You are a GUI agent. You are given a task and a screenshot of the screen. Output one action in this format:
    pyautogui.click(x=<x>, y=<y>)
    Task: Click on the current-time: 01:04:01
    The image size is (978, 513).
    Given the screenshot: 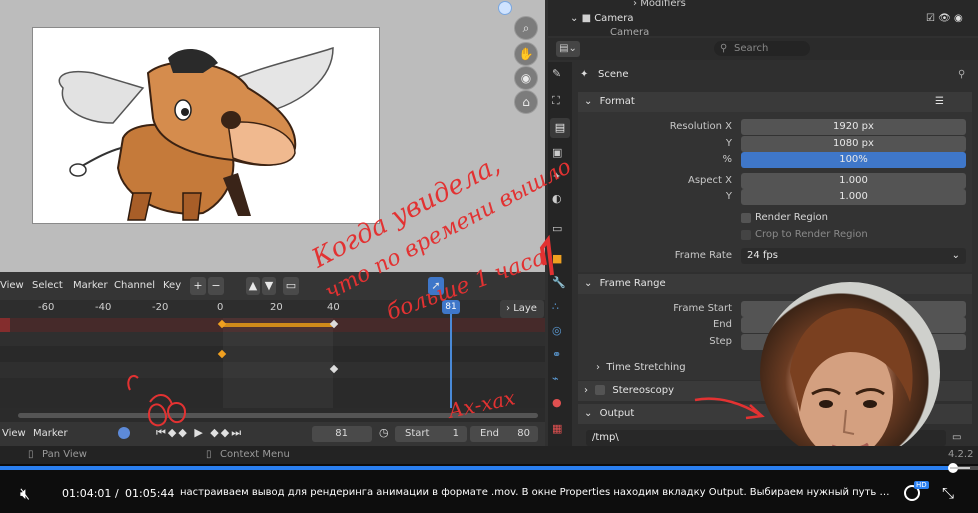 What is the action you would take?
    pyautogui.click(x=87, y=493)
    